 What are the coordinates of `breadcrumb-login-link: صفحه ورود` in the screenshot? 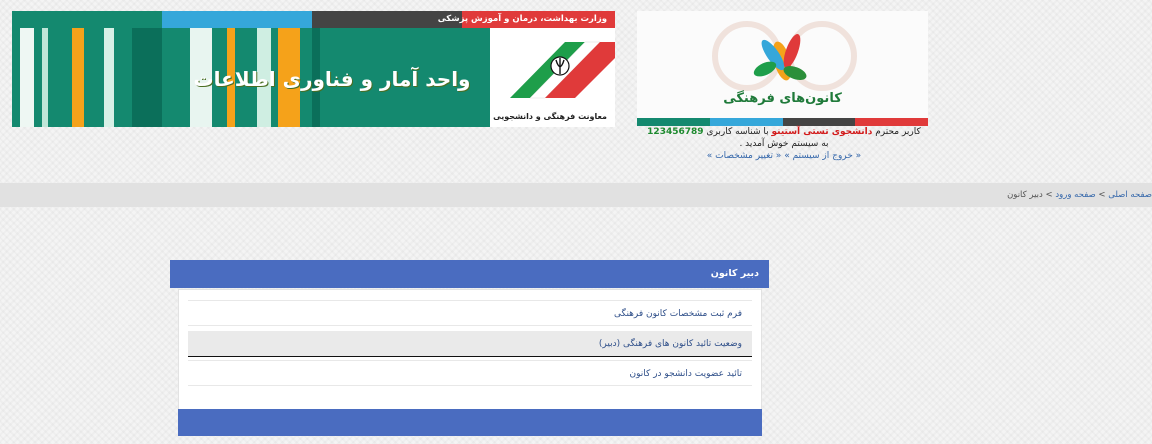 It's located at (1075, 195).